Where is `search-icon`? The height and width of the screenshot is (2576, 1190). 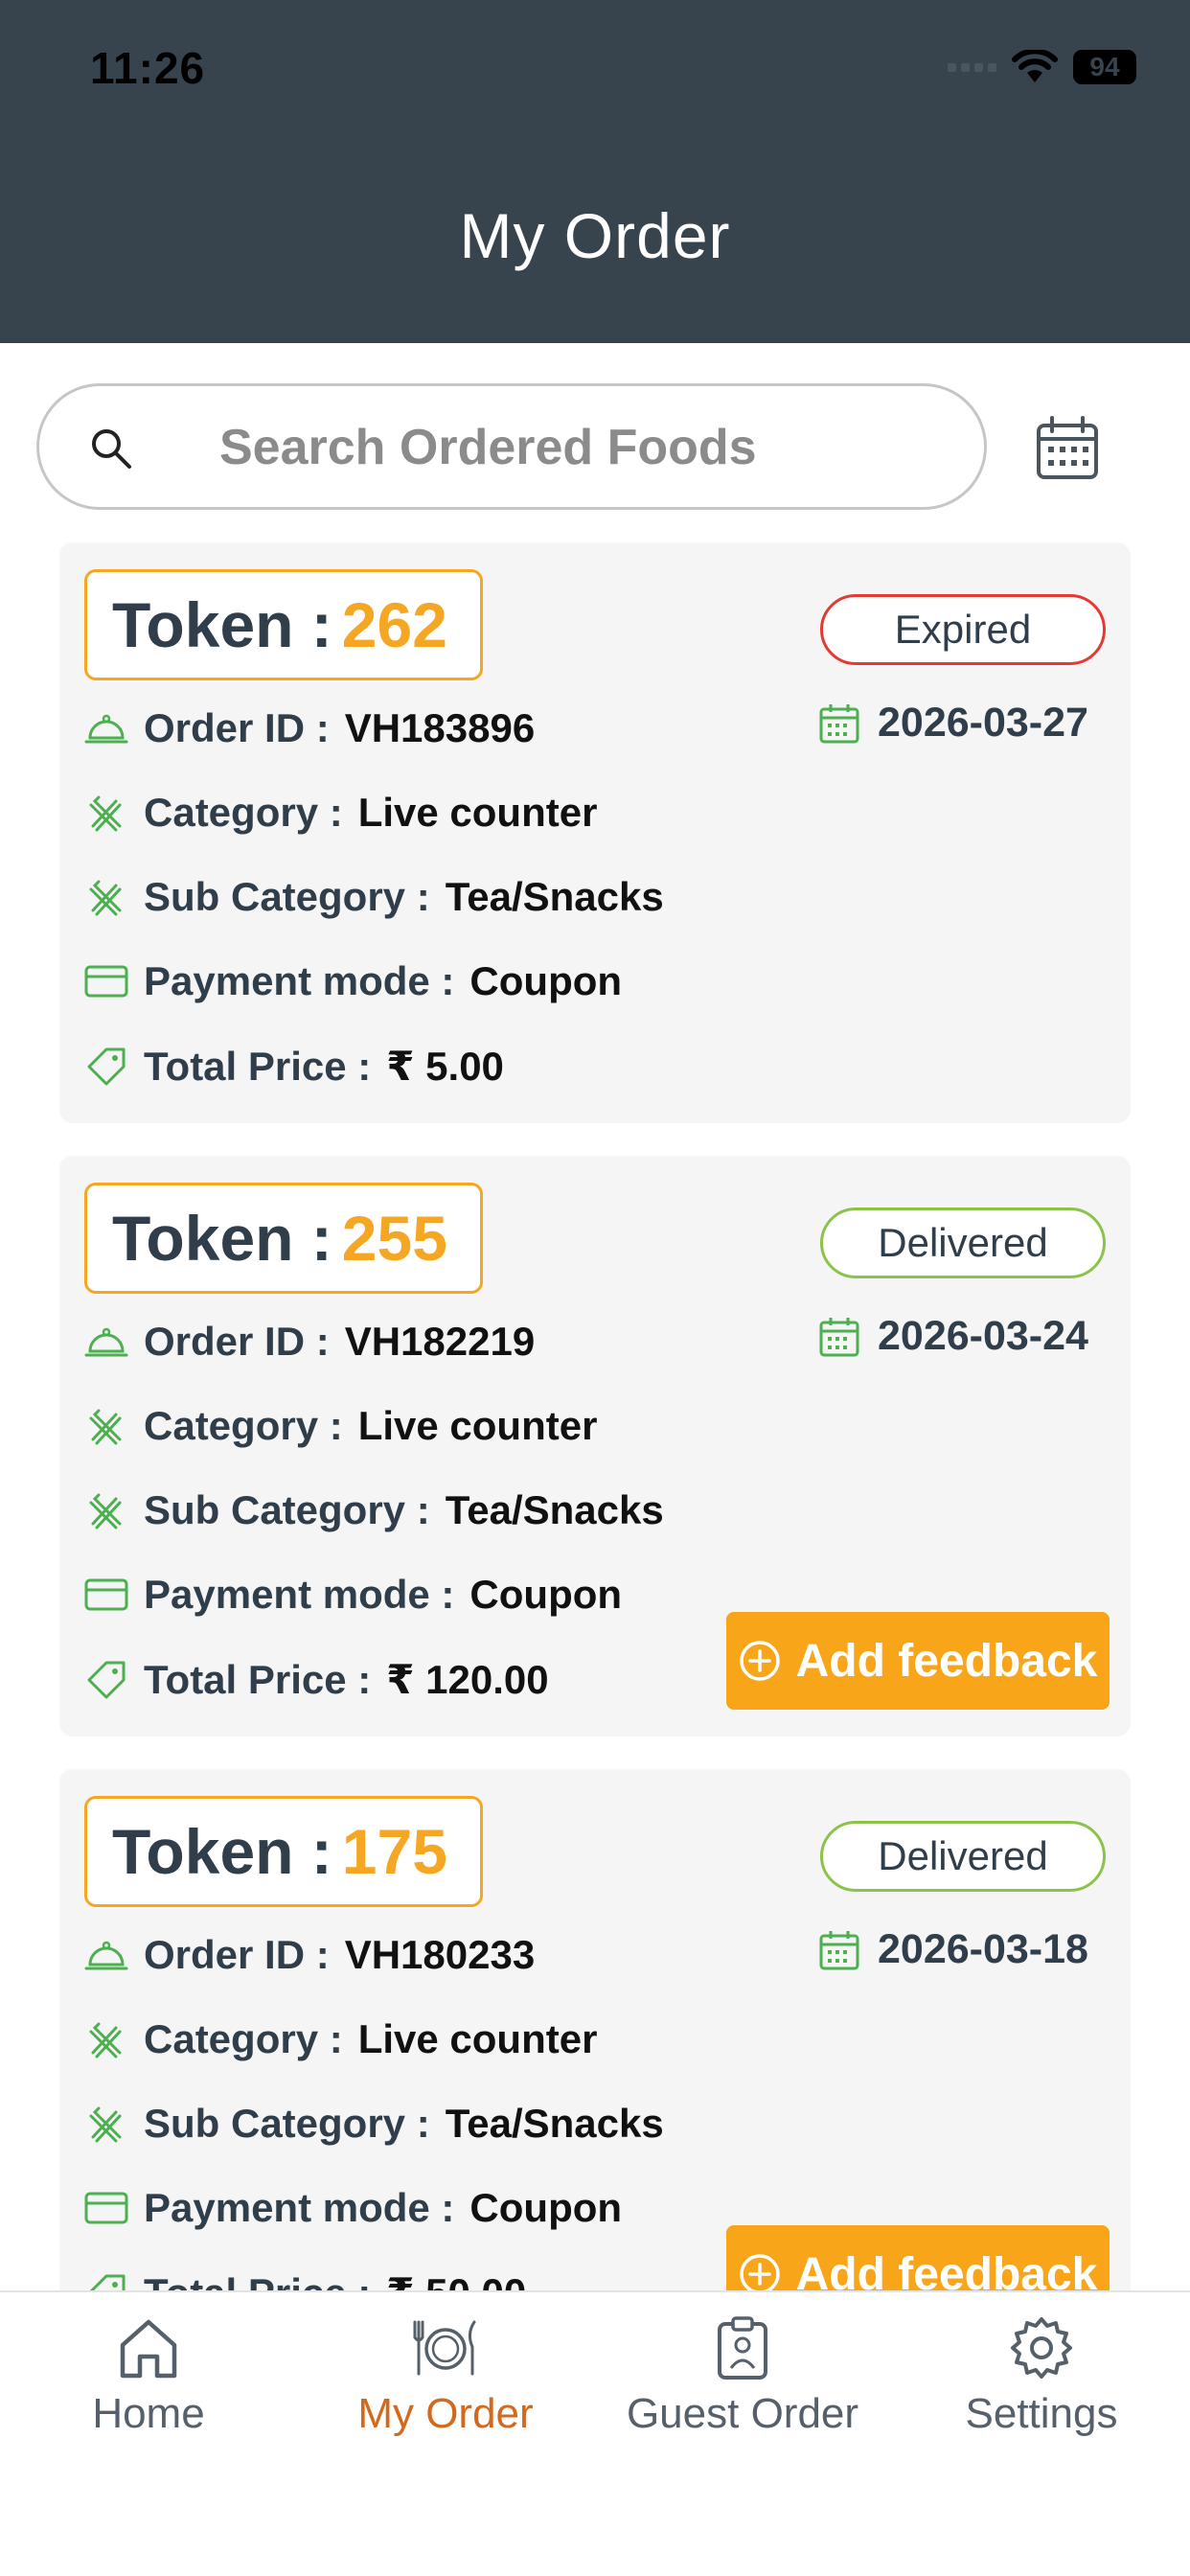
search-icon is located at coordinates (111, 449).